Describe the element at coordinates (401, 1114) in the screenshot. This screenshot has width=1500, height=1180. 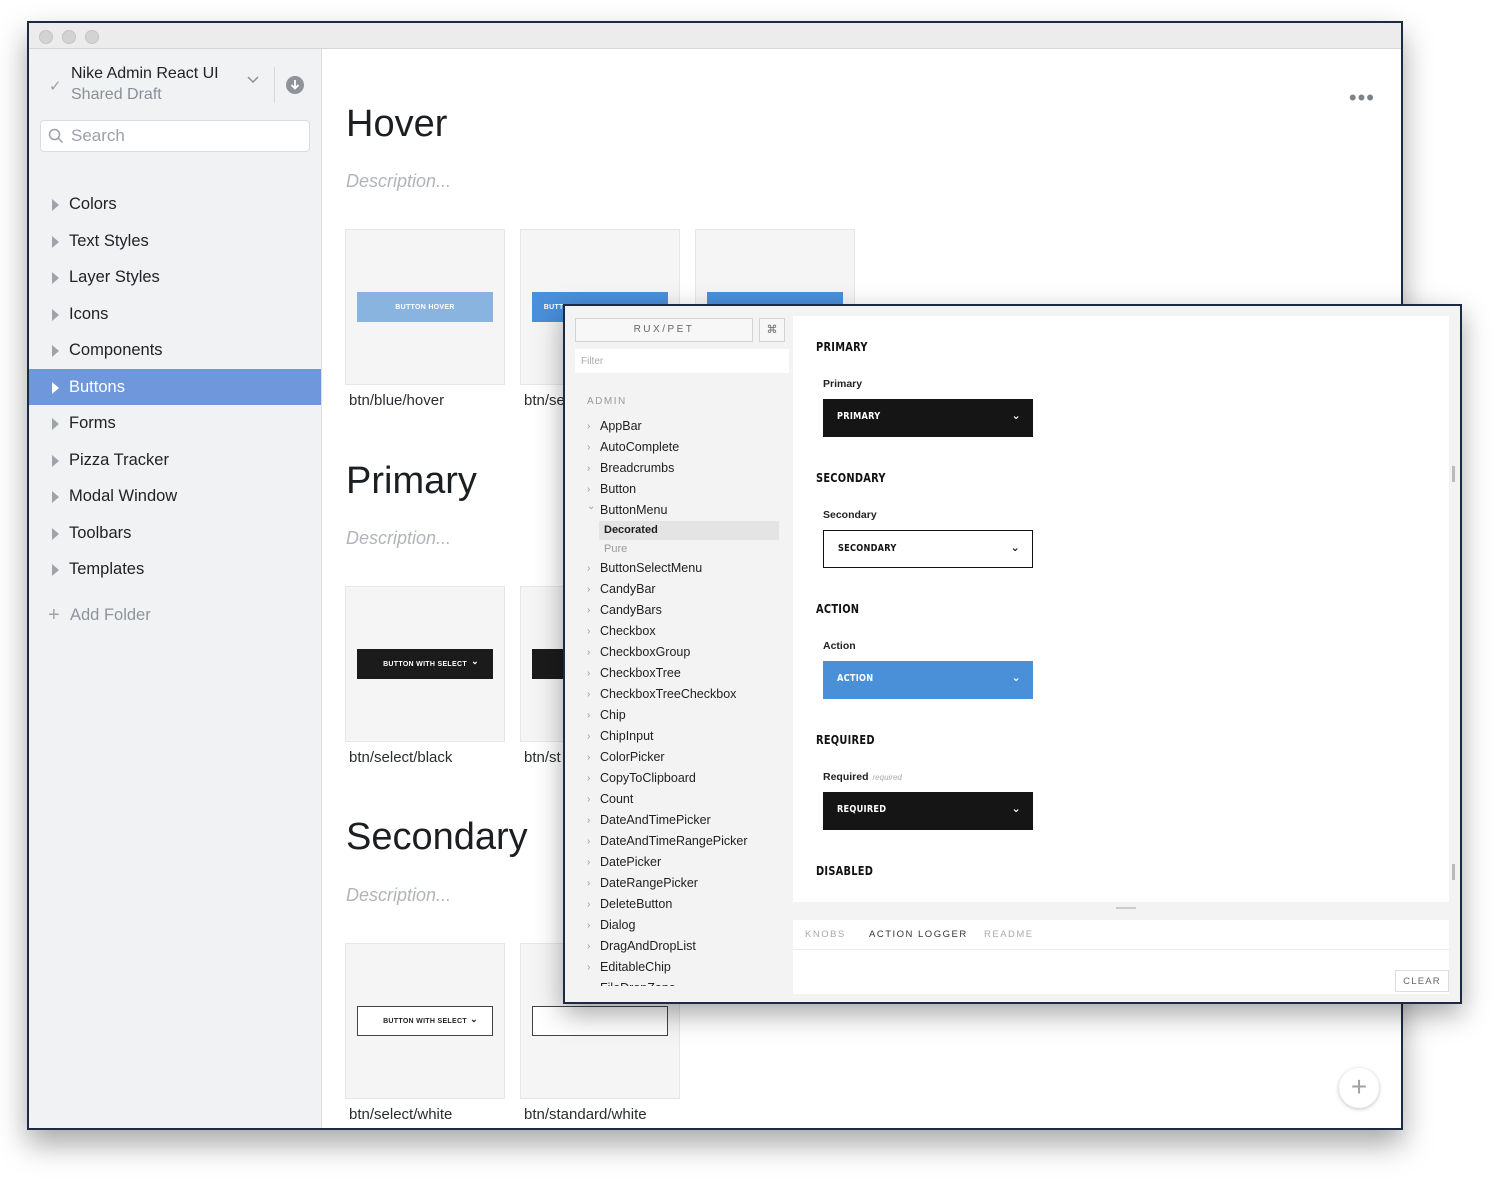
I see `symbol-name: btn/select/white` at that location.